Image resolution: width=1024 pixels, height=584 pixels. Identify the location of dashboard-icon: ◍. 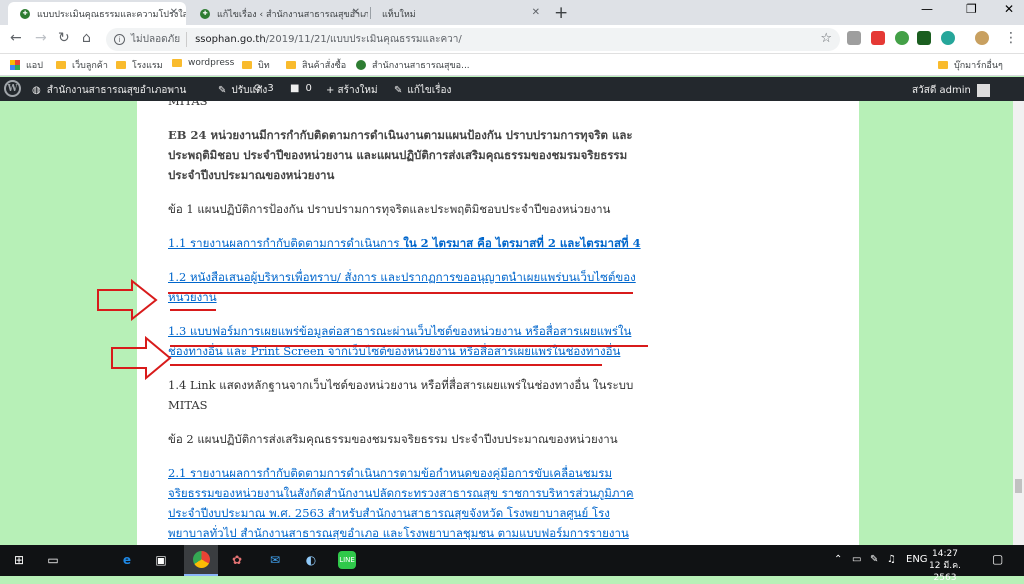
(36, 90).